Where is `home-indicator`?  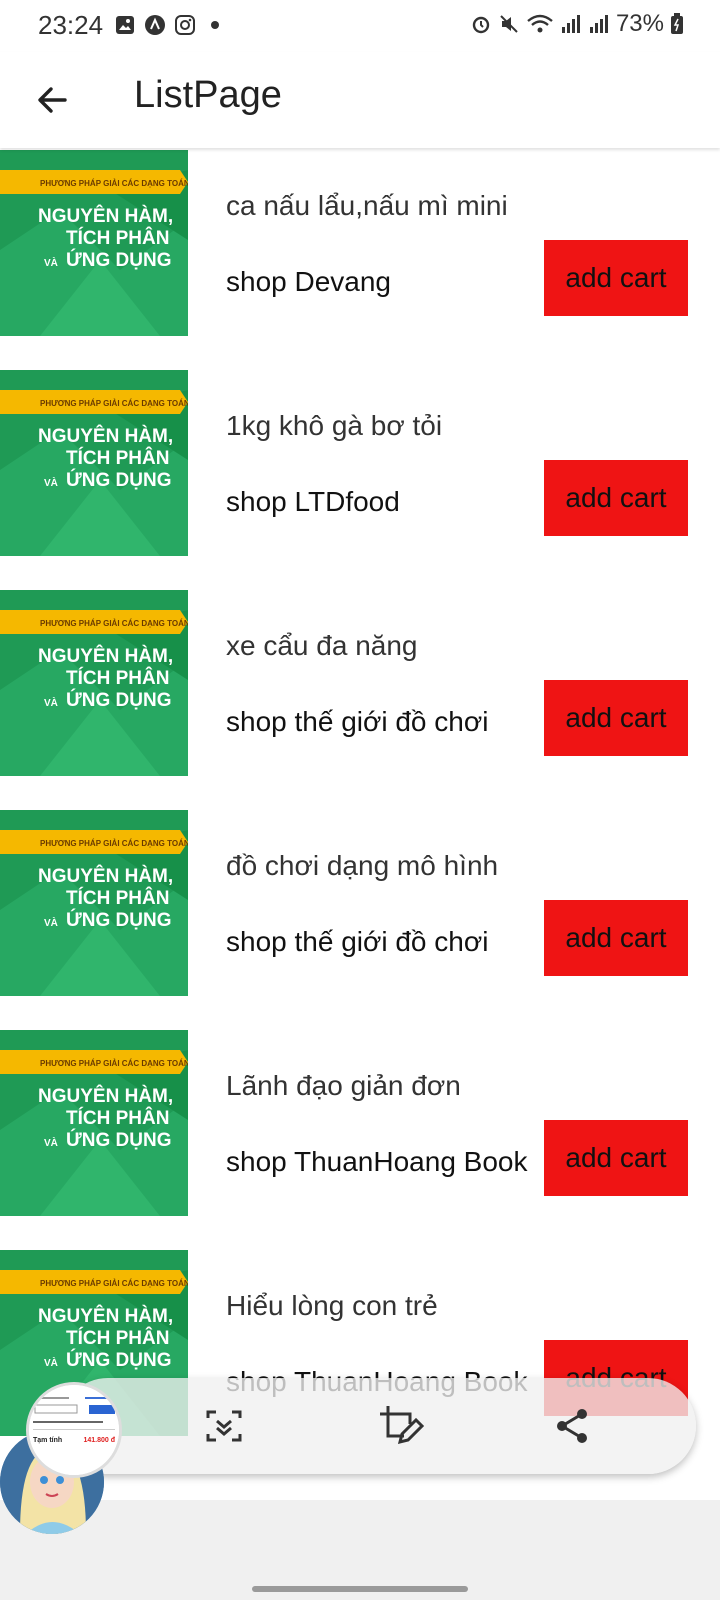
home-indicator is located at coordinates (360, 1589).